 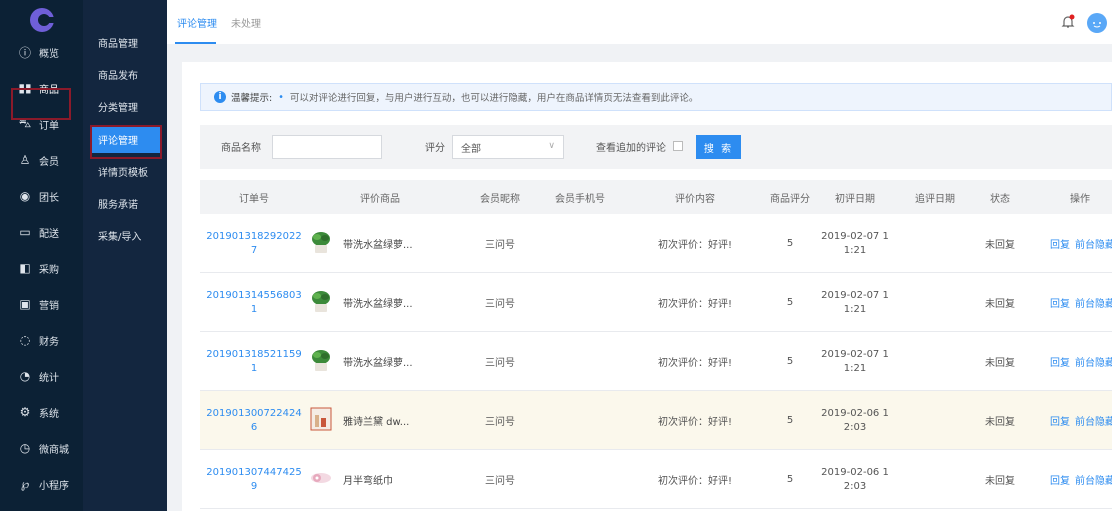 What do you see at coordinates (551, 146) in the screenshot?
I see `chevron-down-icon: ∨` at bounding box center [551, 146].